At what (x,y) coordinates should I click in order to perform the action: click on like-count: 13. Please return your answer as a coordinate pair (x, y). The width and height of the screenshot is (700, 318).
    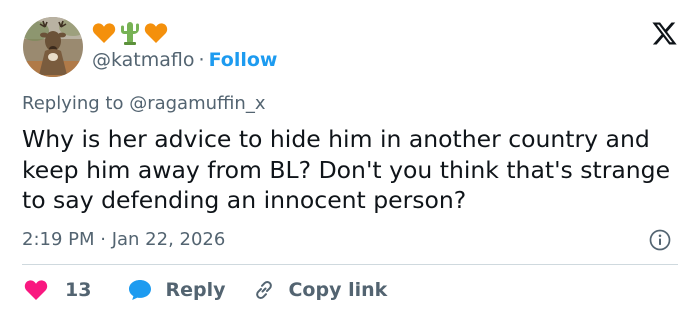
    Looking at the image, I should click on (78, 290).